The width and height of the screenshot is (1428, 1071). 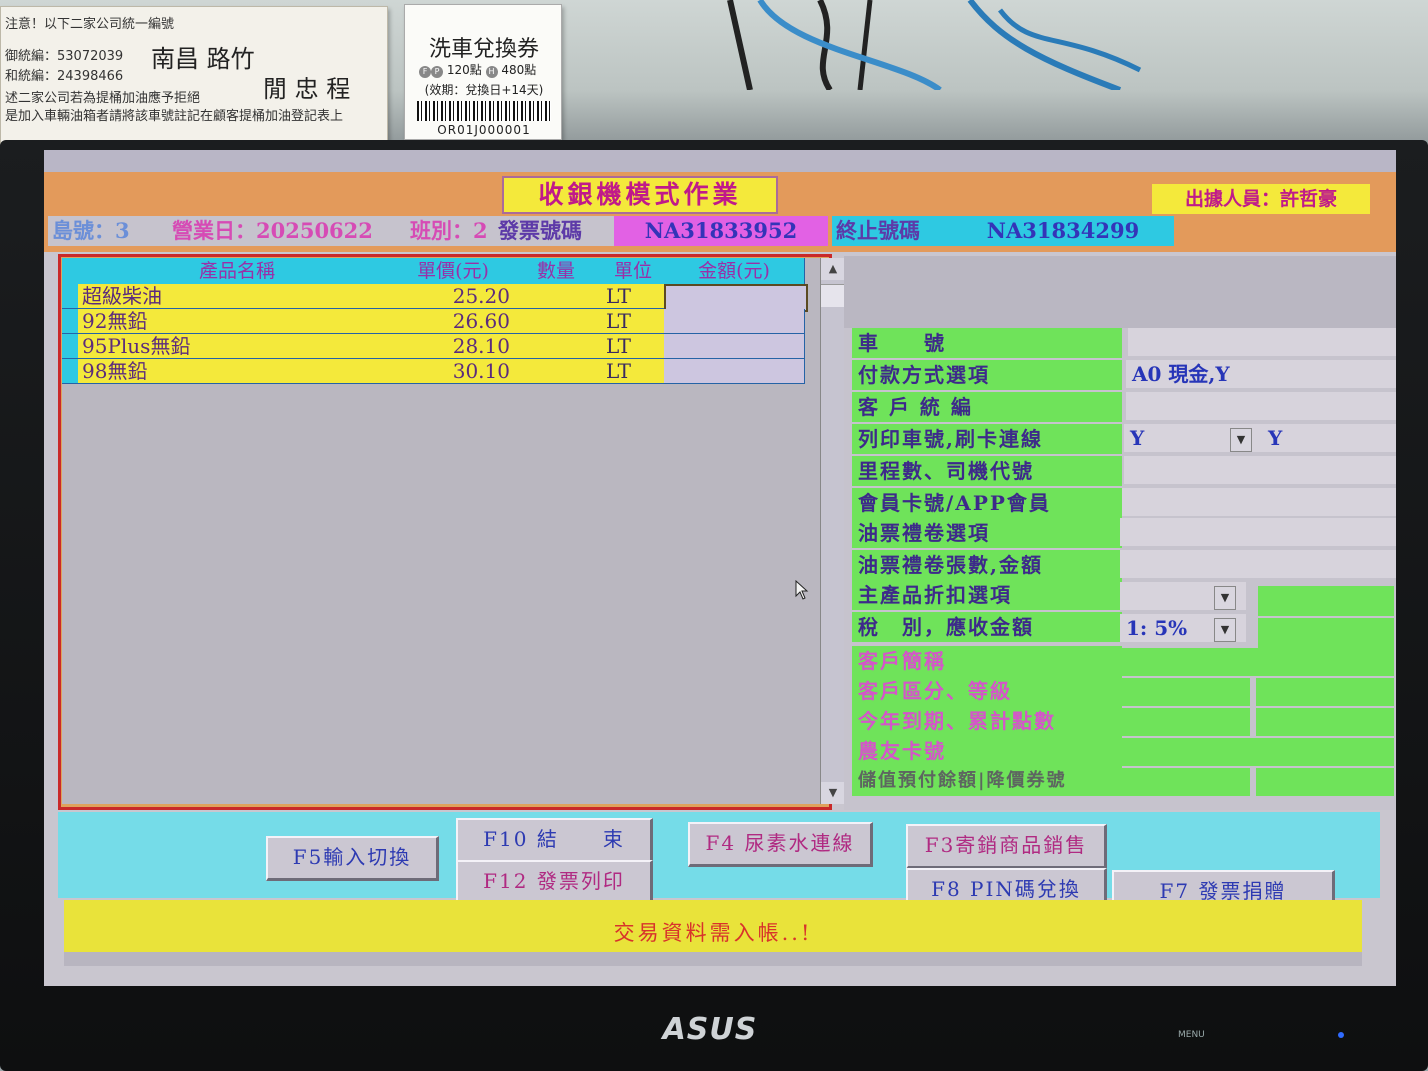 I want to click on mouse-cursor-icon, so click(x=802, y=590).